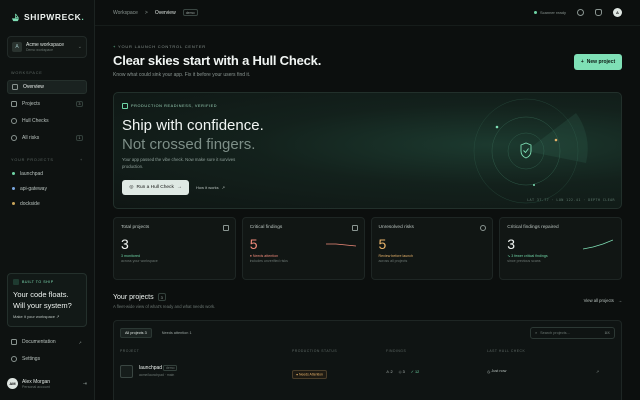  What do you see at coordinates (179, 187) in the screenshot?
I see `arrow-right-icon: →` at bounding box center [179, 187].